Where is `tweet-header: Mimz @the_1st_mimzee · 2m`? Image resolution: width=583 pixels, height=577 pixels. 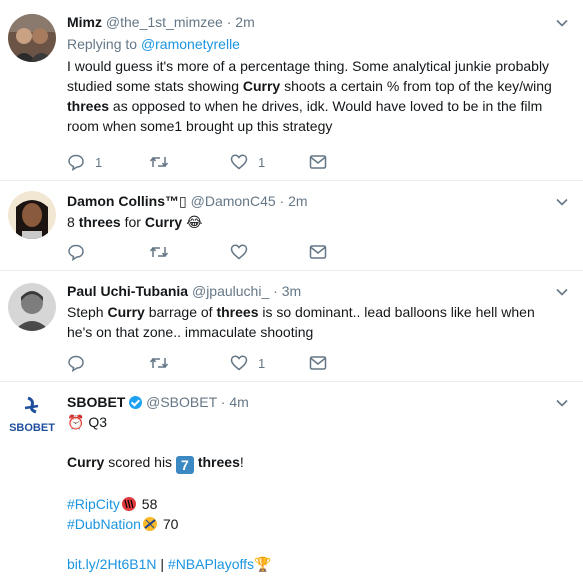 tweet-header: Mimz @the_1st_mimzee · 2m is located at coordinates (311, 22).